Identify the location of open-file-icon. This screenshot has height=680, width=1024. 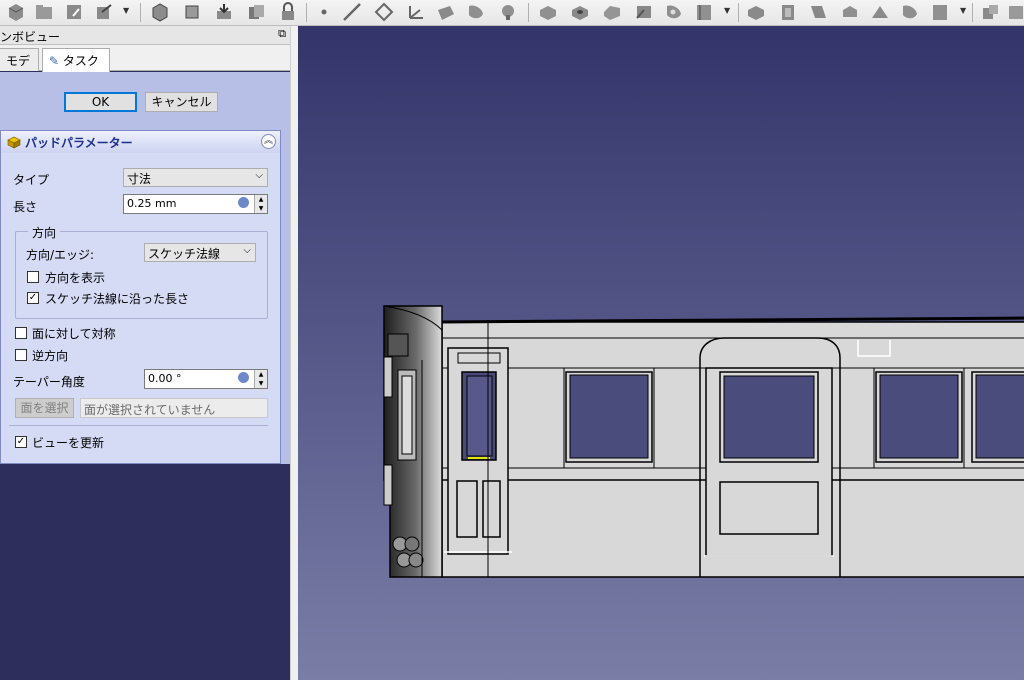
(44, 12).